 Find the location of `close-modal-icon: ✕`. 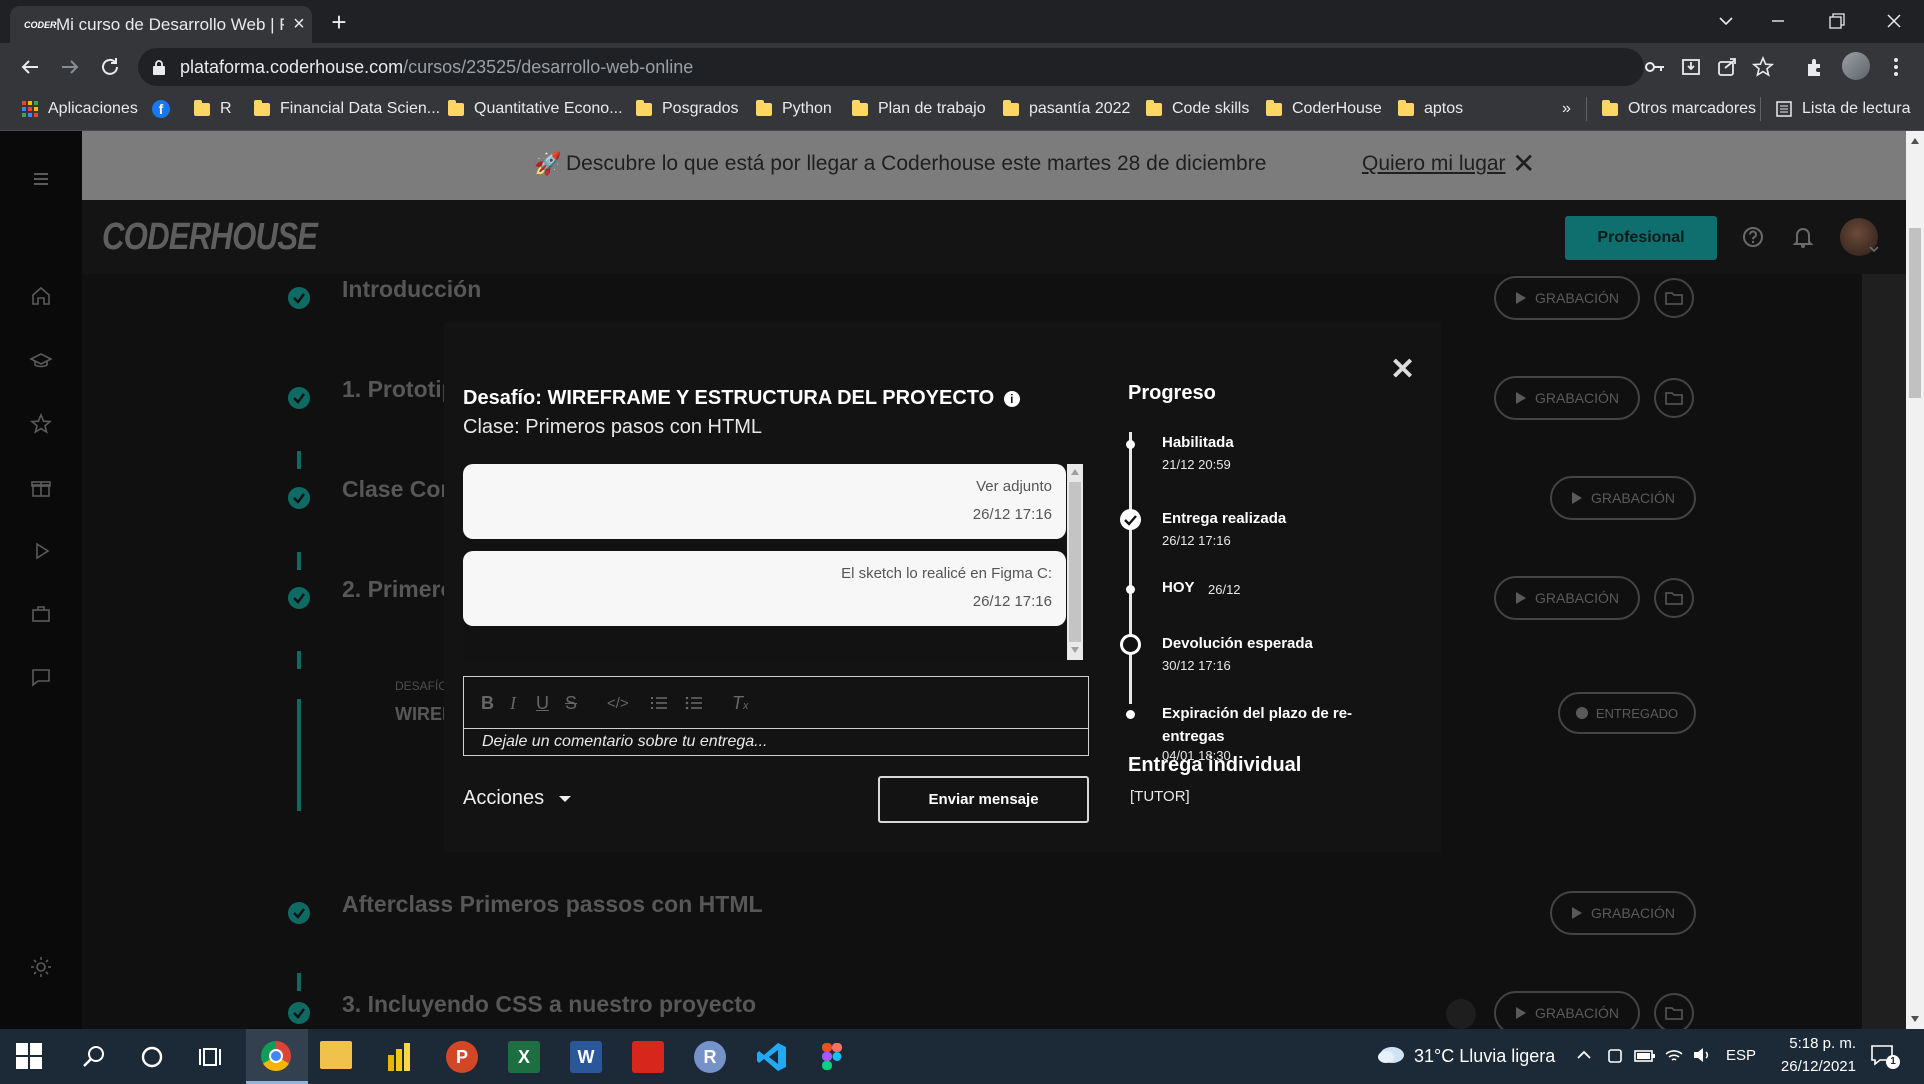

close-modal-icon: ✕ is located at coordinates (1402, 369).